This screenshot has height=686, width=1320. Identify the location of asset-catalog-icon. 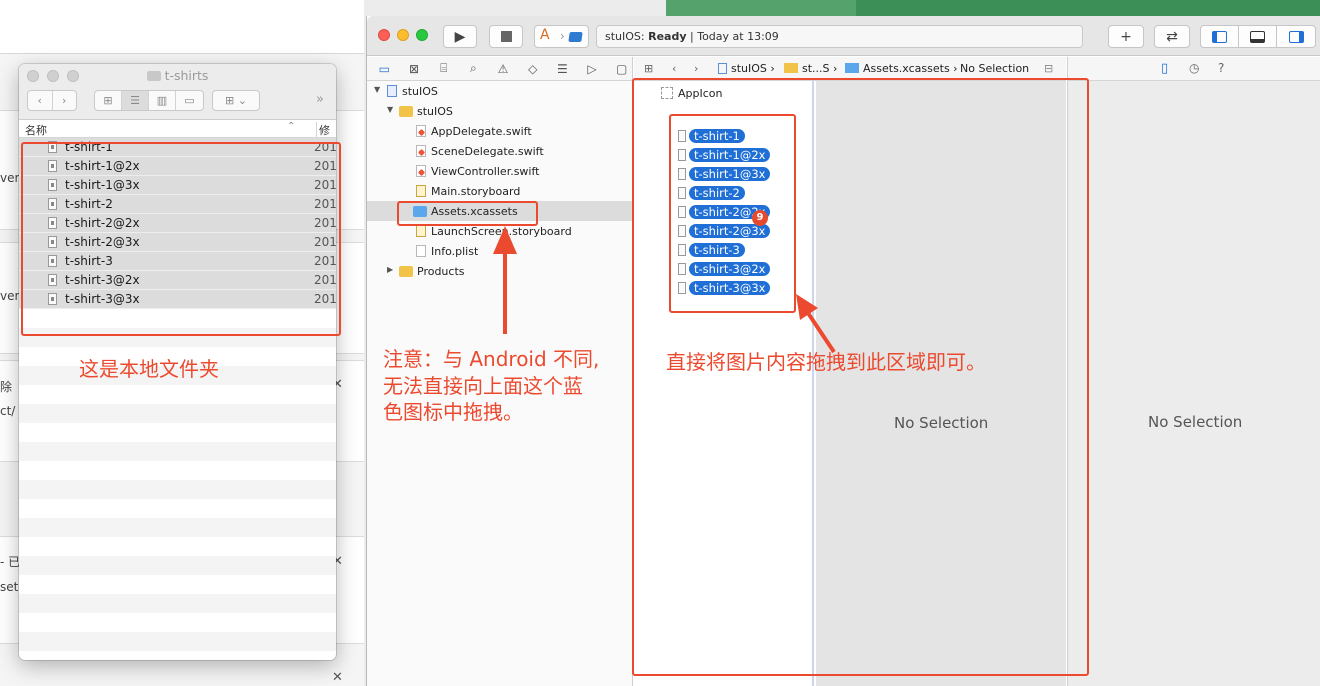
(852, 68).